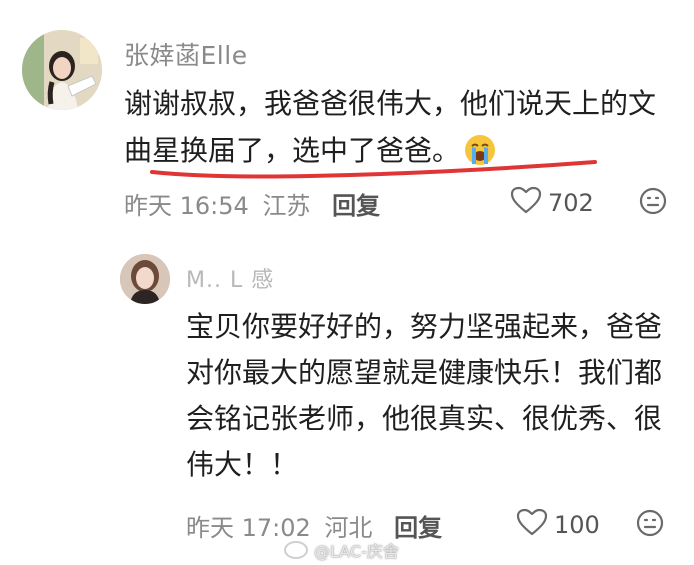 The height and width of the screenshot is (565, 694). I want to click on comment-meta-left: 昨天 16:54 江苏 回复, so click(252, 203).